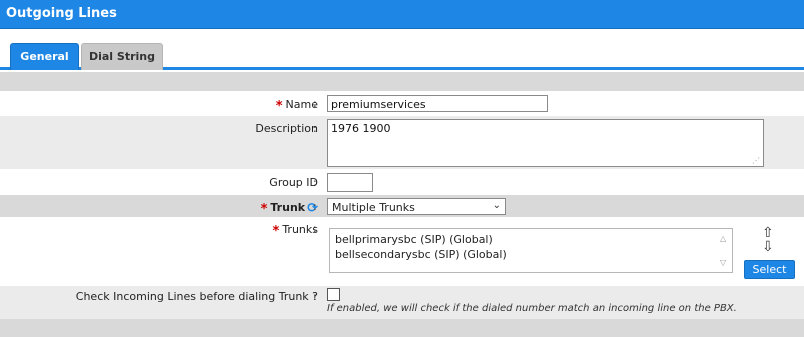 Image resolution: width=804 pixels, height=337 pixels. I want to click on name-colon: :, so click(315, 103).